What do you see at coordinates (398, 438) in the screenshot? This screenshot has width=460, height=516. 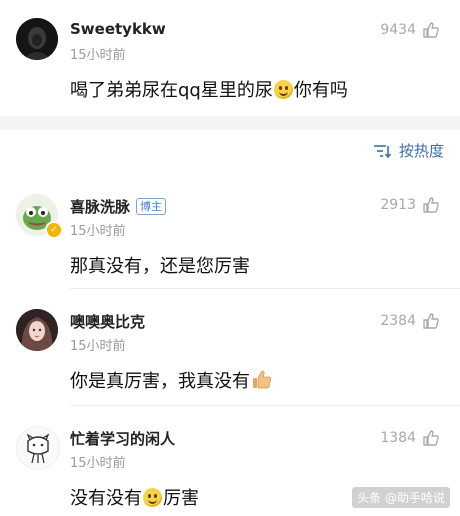 I see `like-count: 1384` at bounding box center [398, 438].